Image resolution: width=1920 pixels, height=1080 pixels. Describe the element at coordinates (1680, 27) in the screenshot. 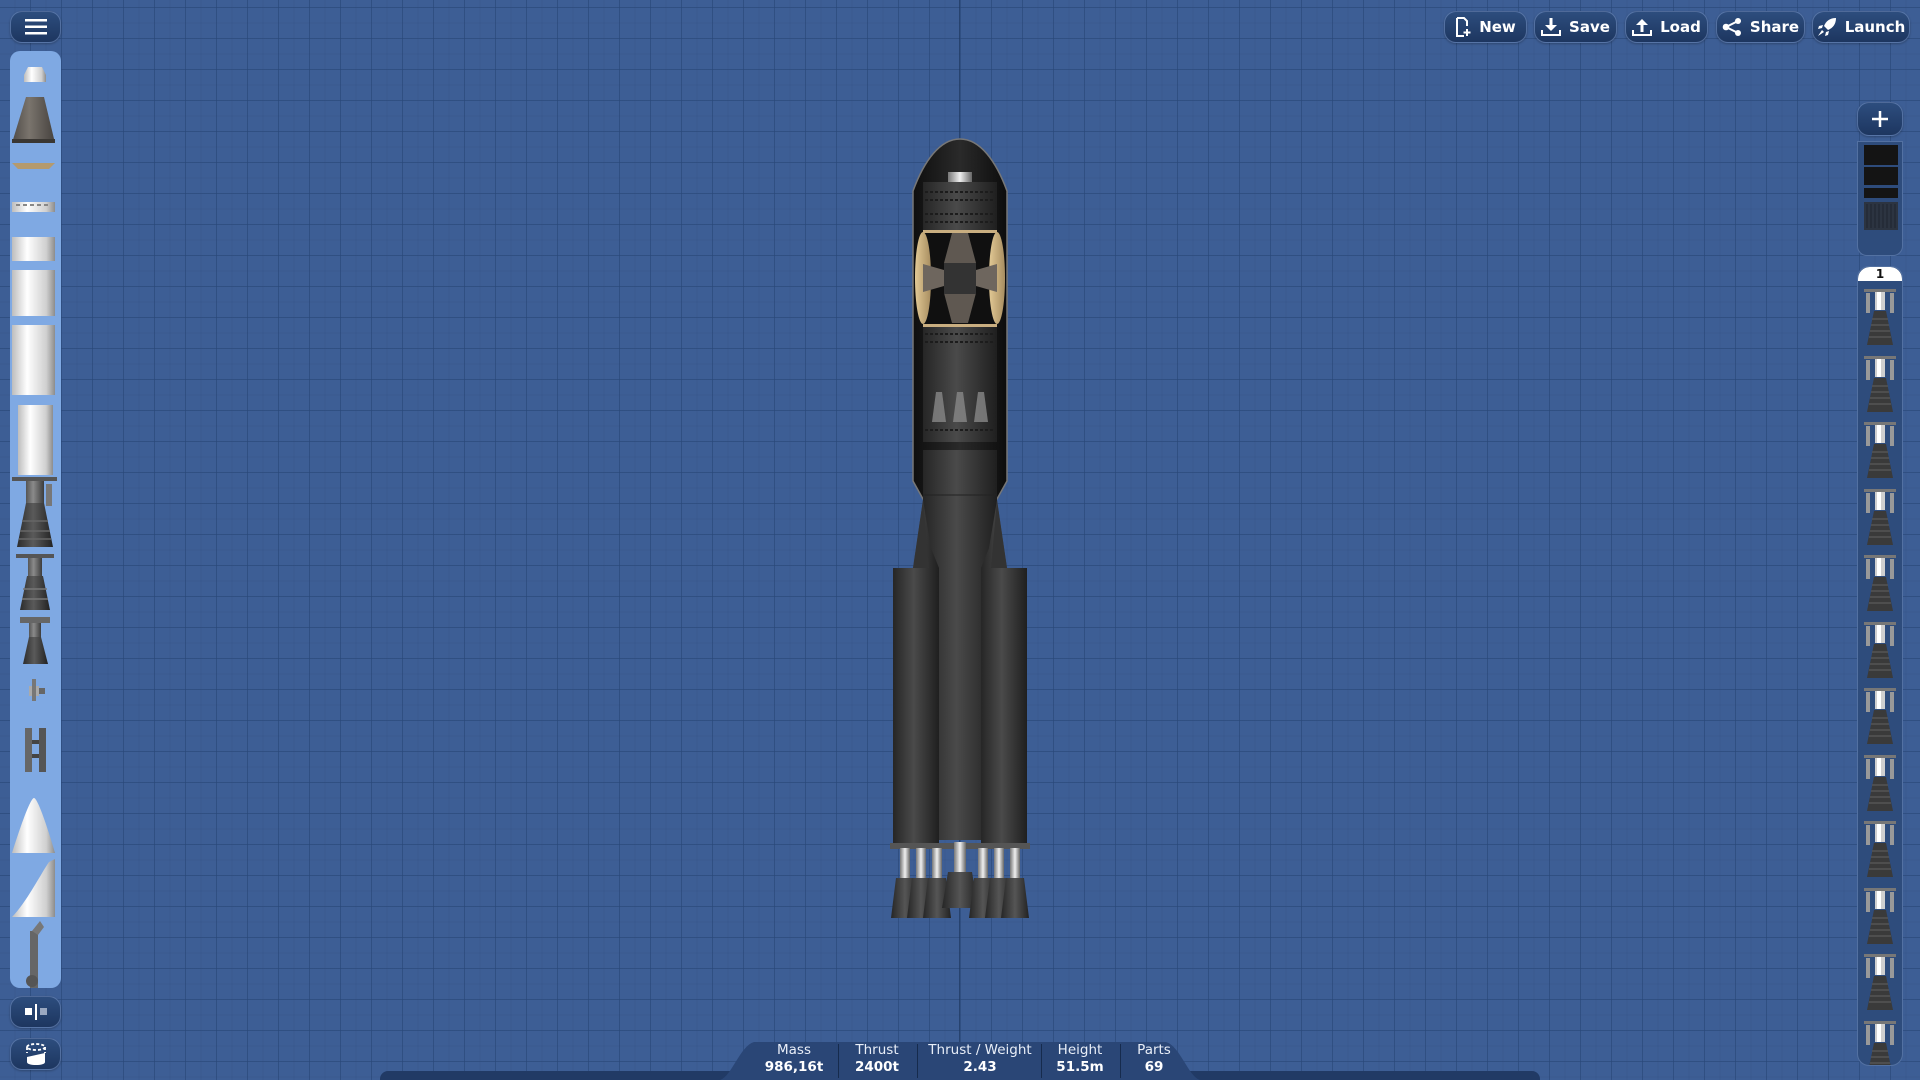

I see `load-button-label: Load` at that location.